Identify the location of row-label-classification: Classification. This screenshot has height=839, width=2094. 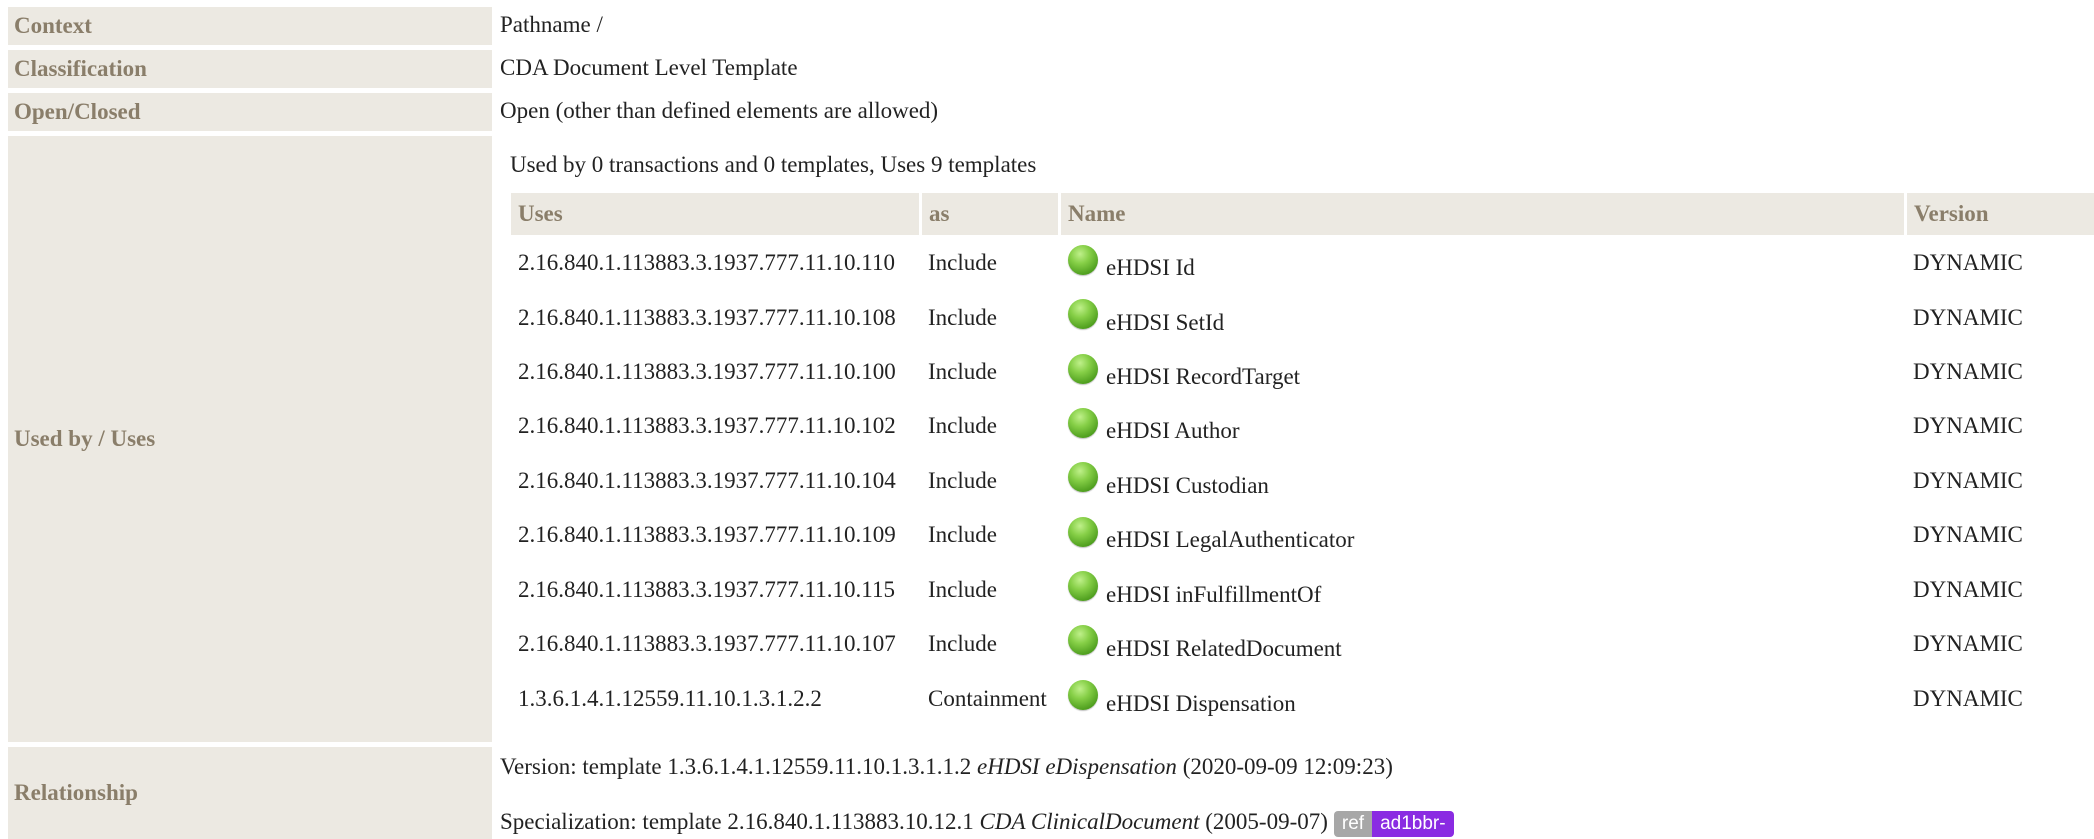
(250, 69).